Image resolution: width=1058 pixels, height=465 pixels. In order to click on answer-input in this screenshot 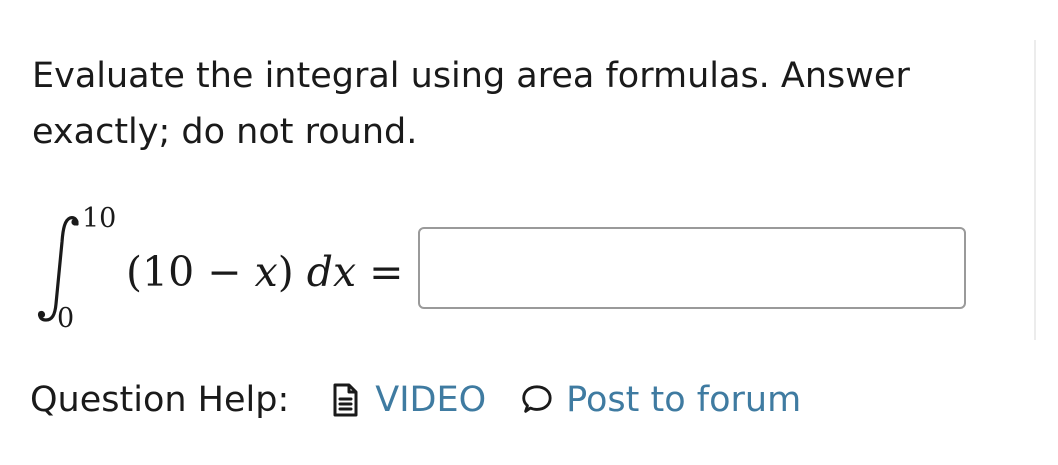, I will do `click(692, 268)`.